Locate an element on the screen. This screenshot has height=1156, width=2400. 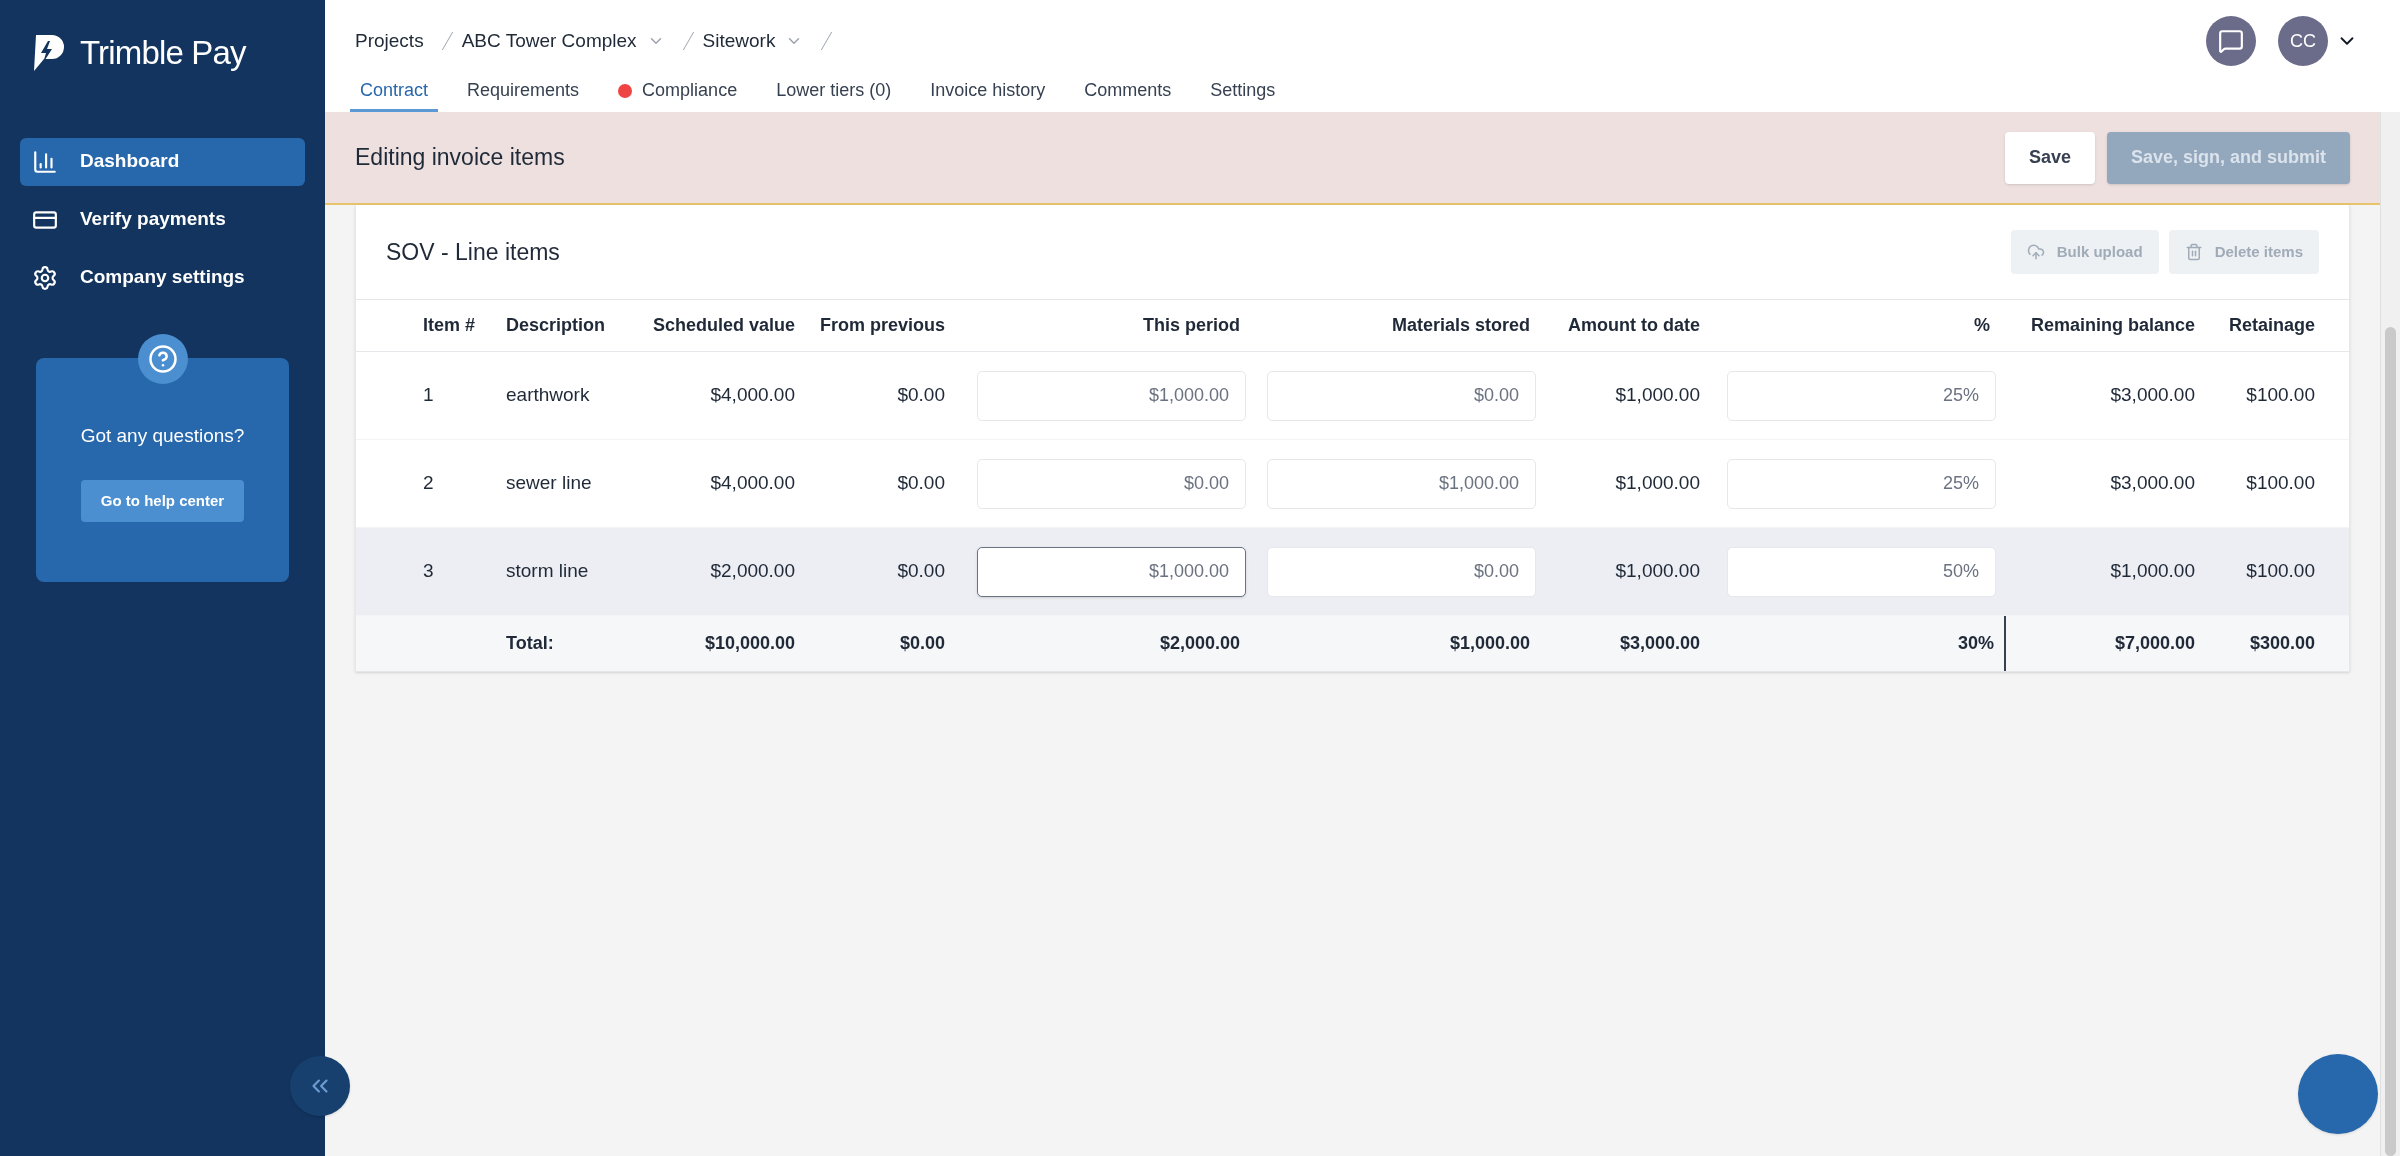
column-header: Remaining balance is located at coordinates (2112, 325).